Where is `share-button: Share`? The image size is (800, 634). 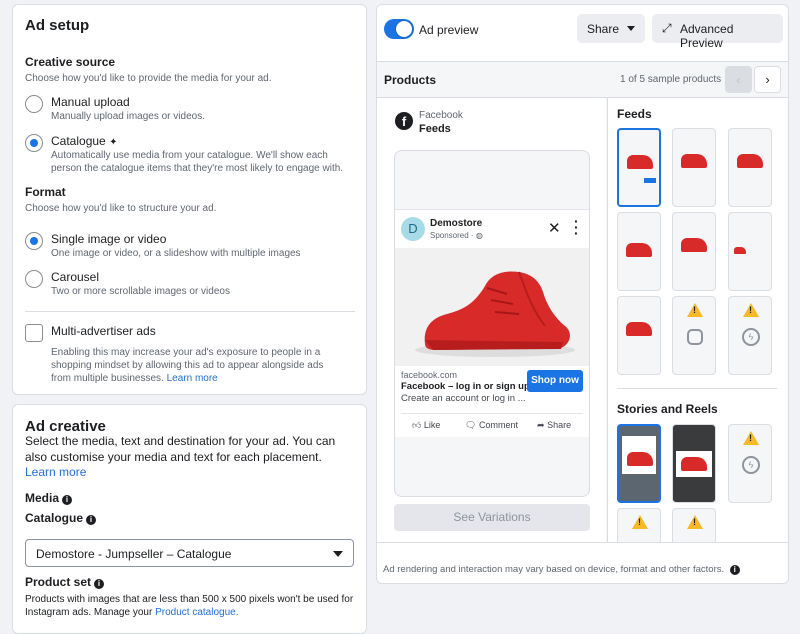
share-button: Share is located at coordinates (611, 28).